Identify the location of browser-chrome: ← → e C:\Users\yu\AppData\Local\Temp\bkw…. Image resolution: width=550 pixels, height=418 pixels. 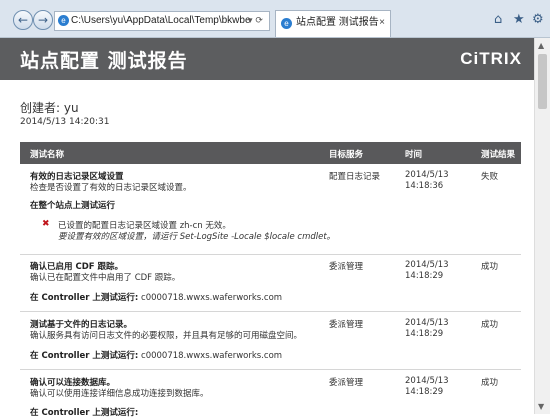
(275, 19).